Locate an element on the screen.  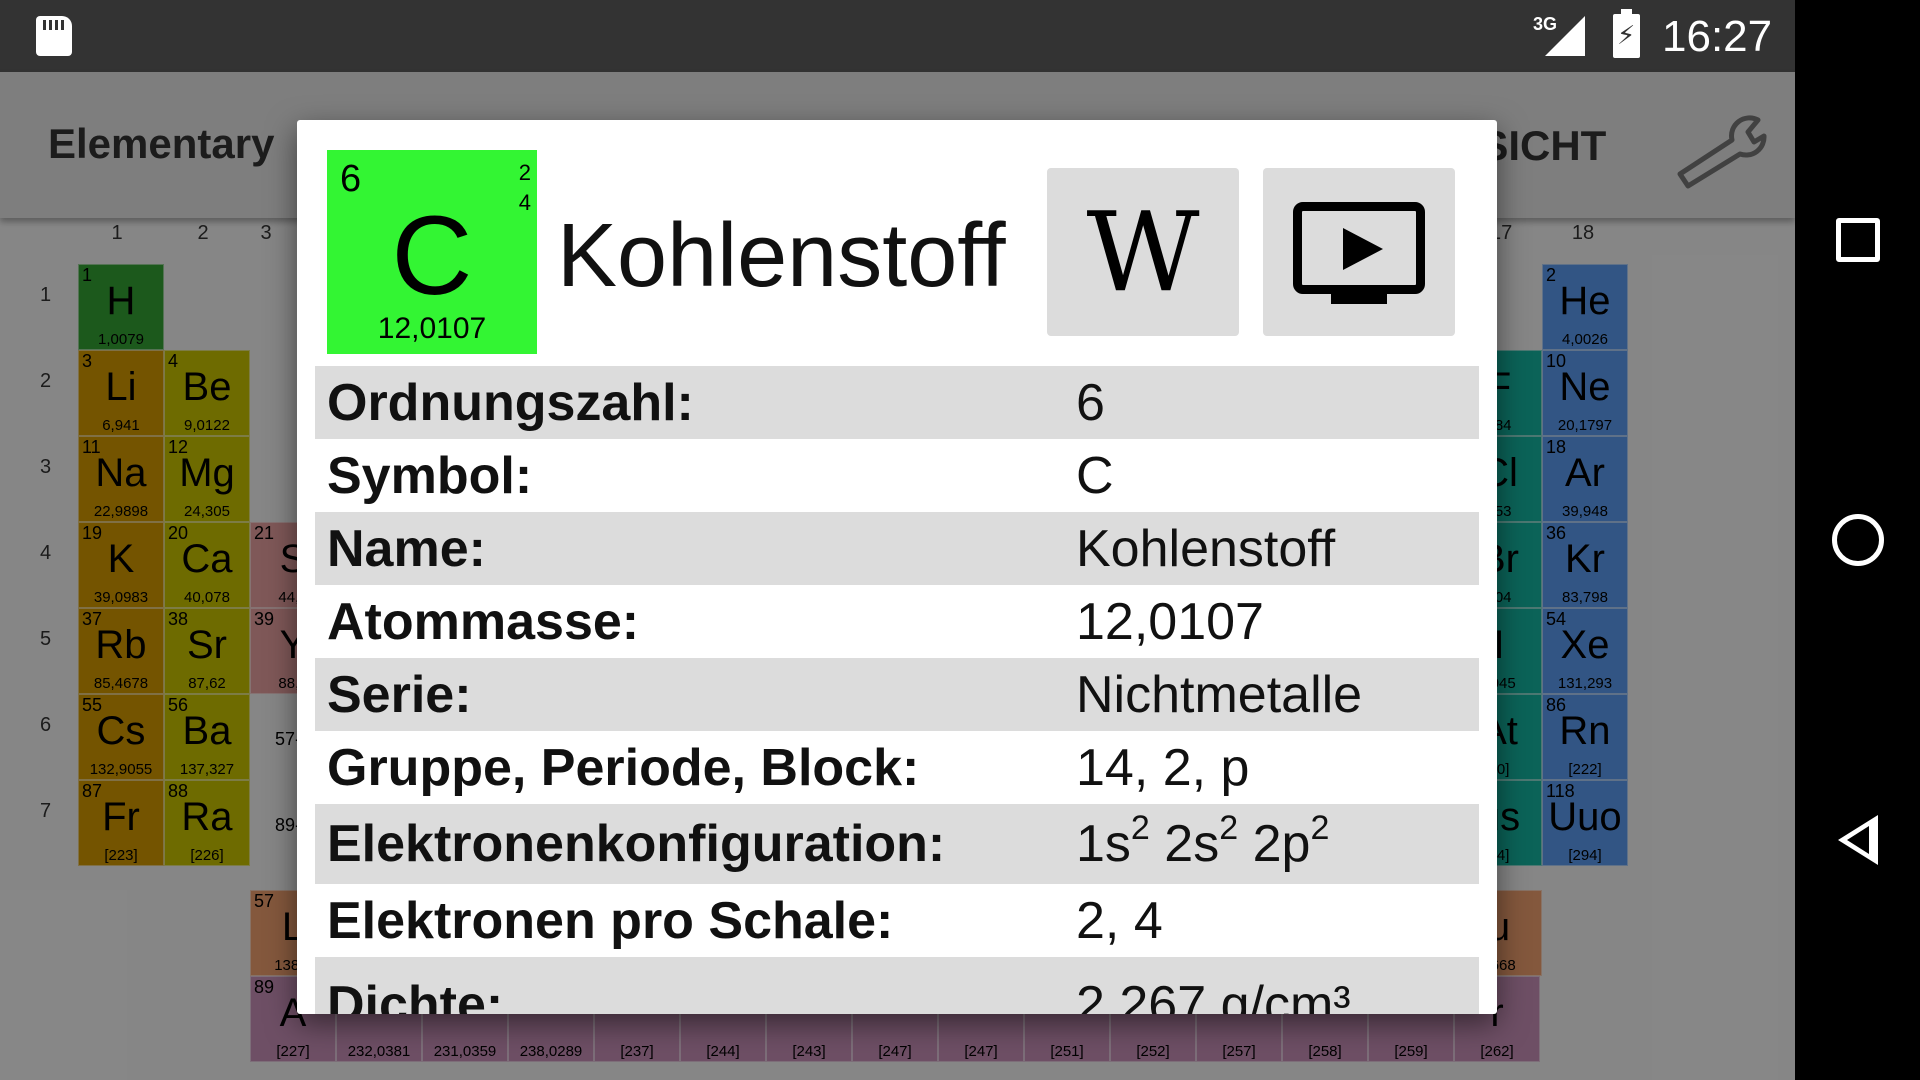
sd-card-icon is located at coordinates (54, 36).